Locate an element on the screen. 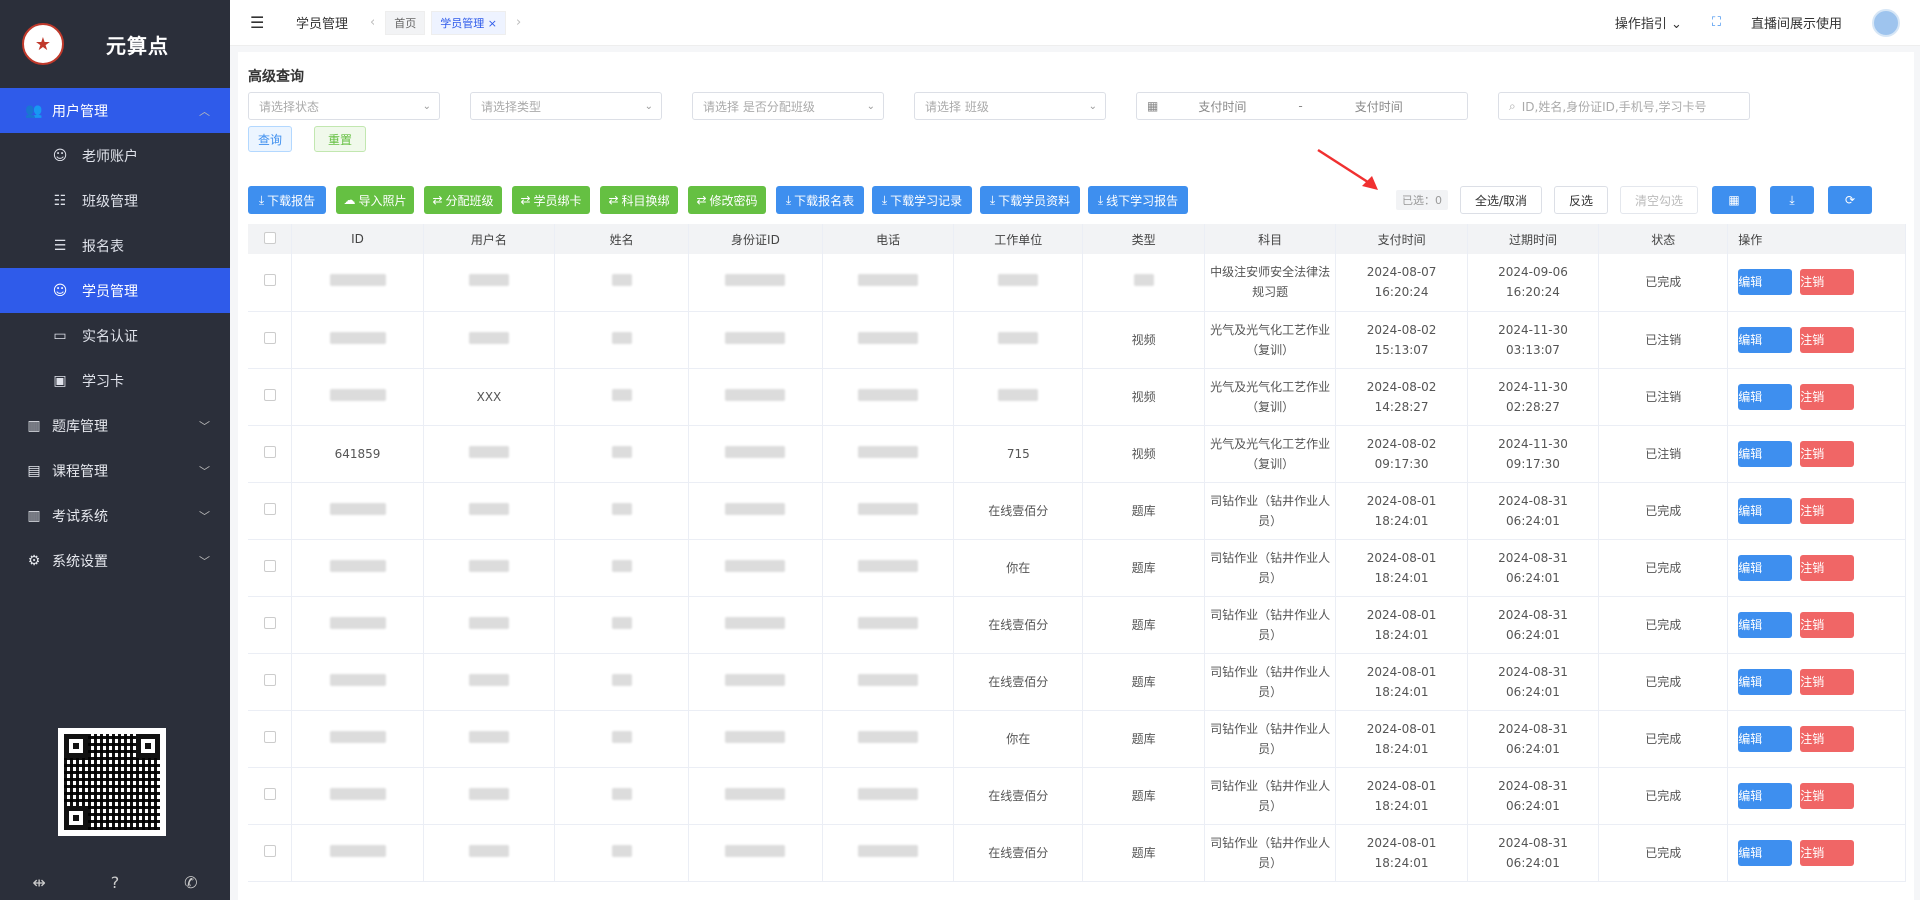 Image resolution: width=1920 pixels, height=900 pixels. hamburger-icon: ☰ is located at coordinates (258, 22).